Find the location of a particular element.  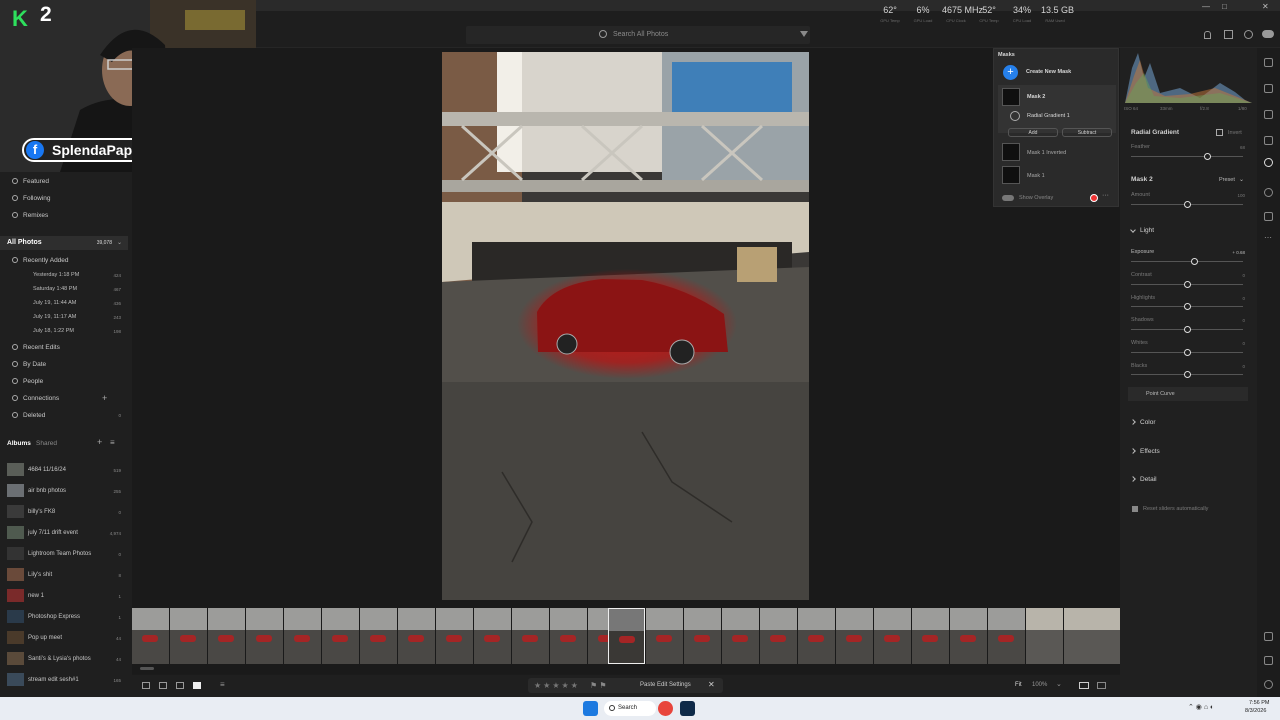

exposure-slider is located at coordinates (1187, 261).